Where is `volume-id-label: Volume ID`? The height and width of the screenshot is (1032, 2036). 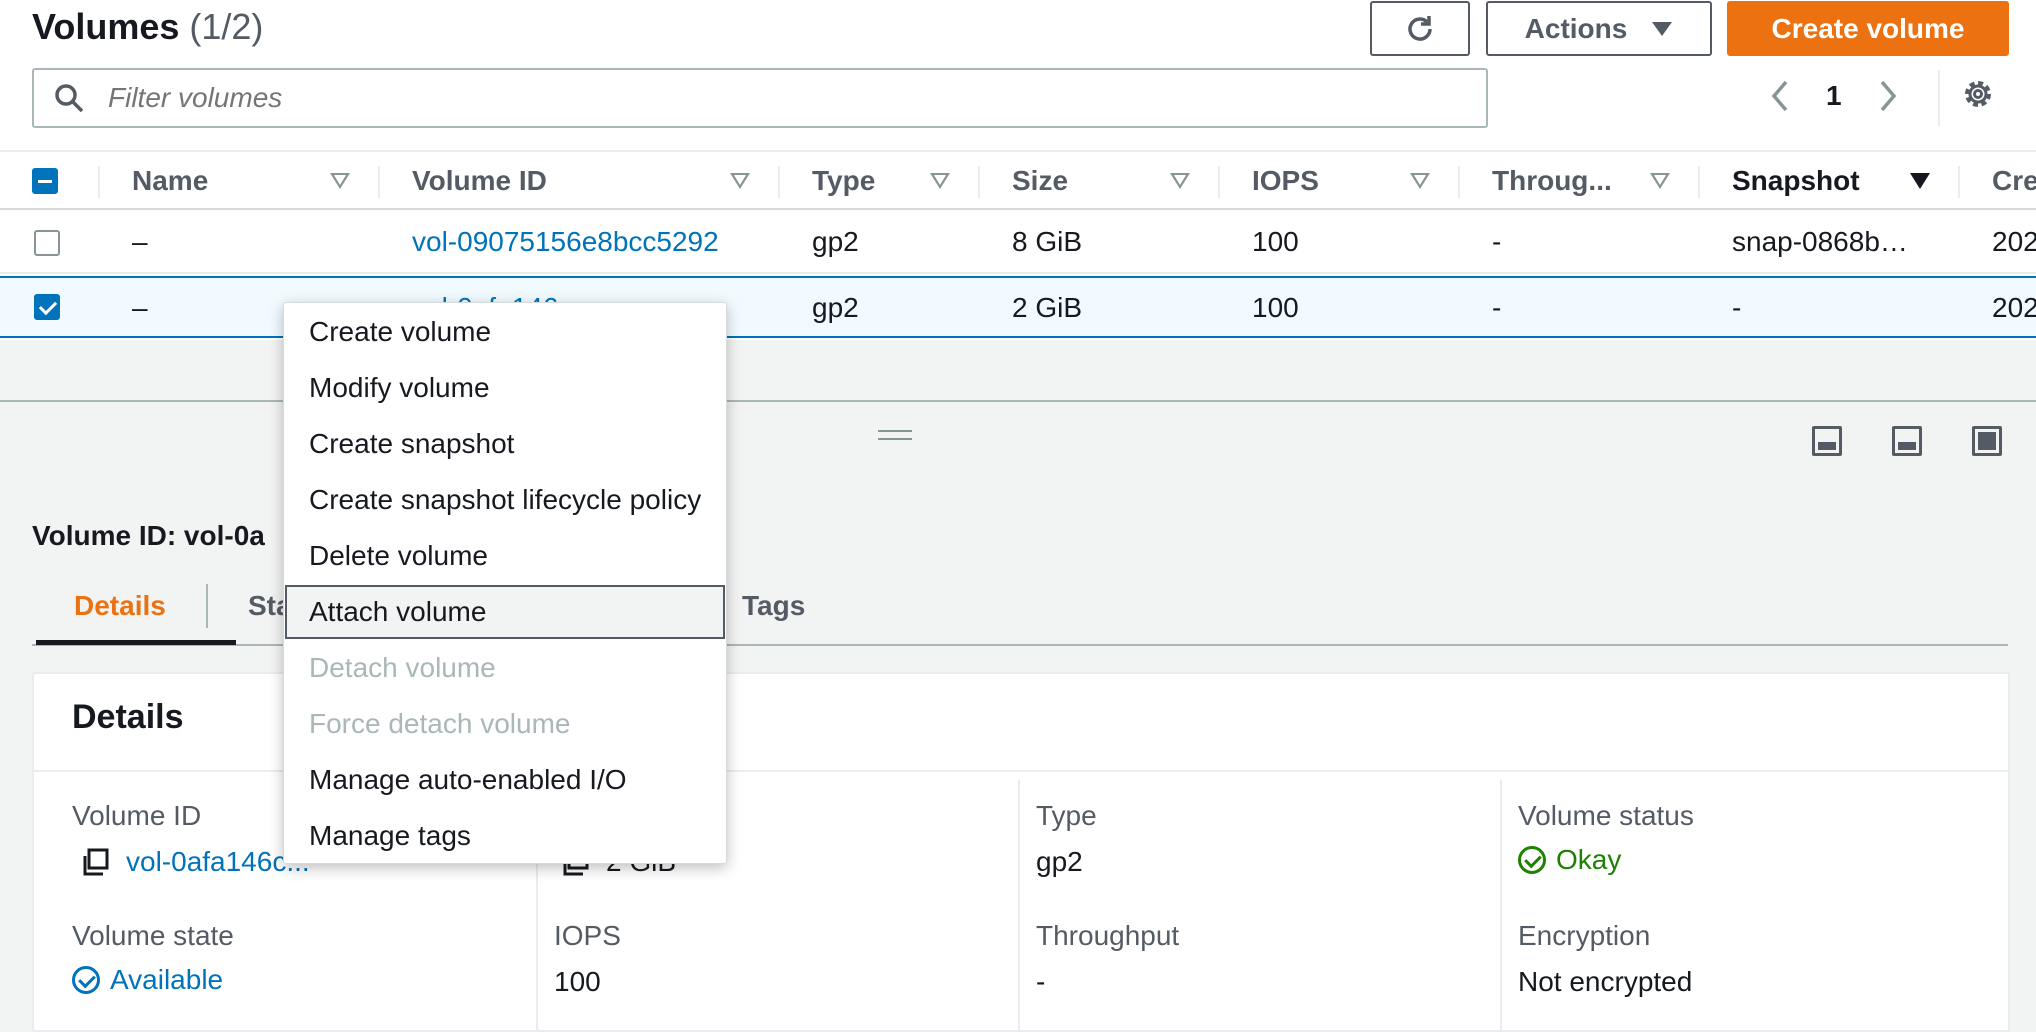 volume-id-label: Volume ID is located at coordinates (137, 815).